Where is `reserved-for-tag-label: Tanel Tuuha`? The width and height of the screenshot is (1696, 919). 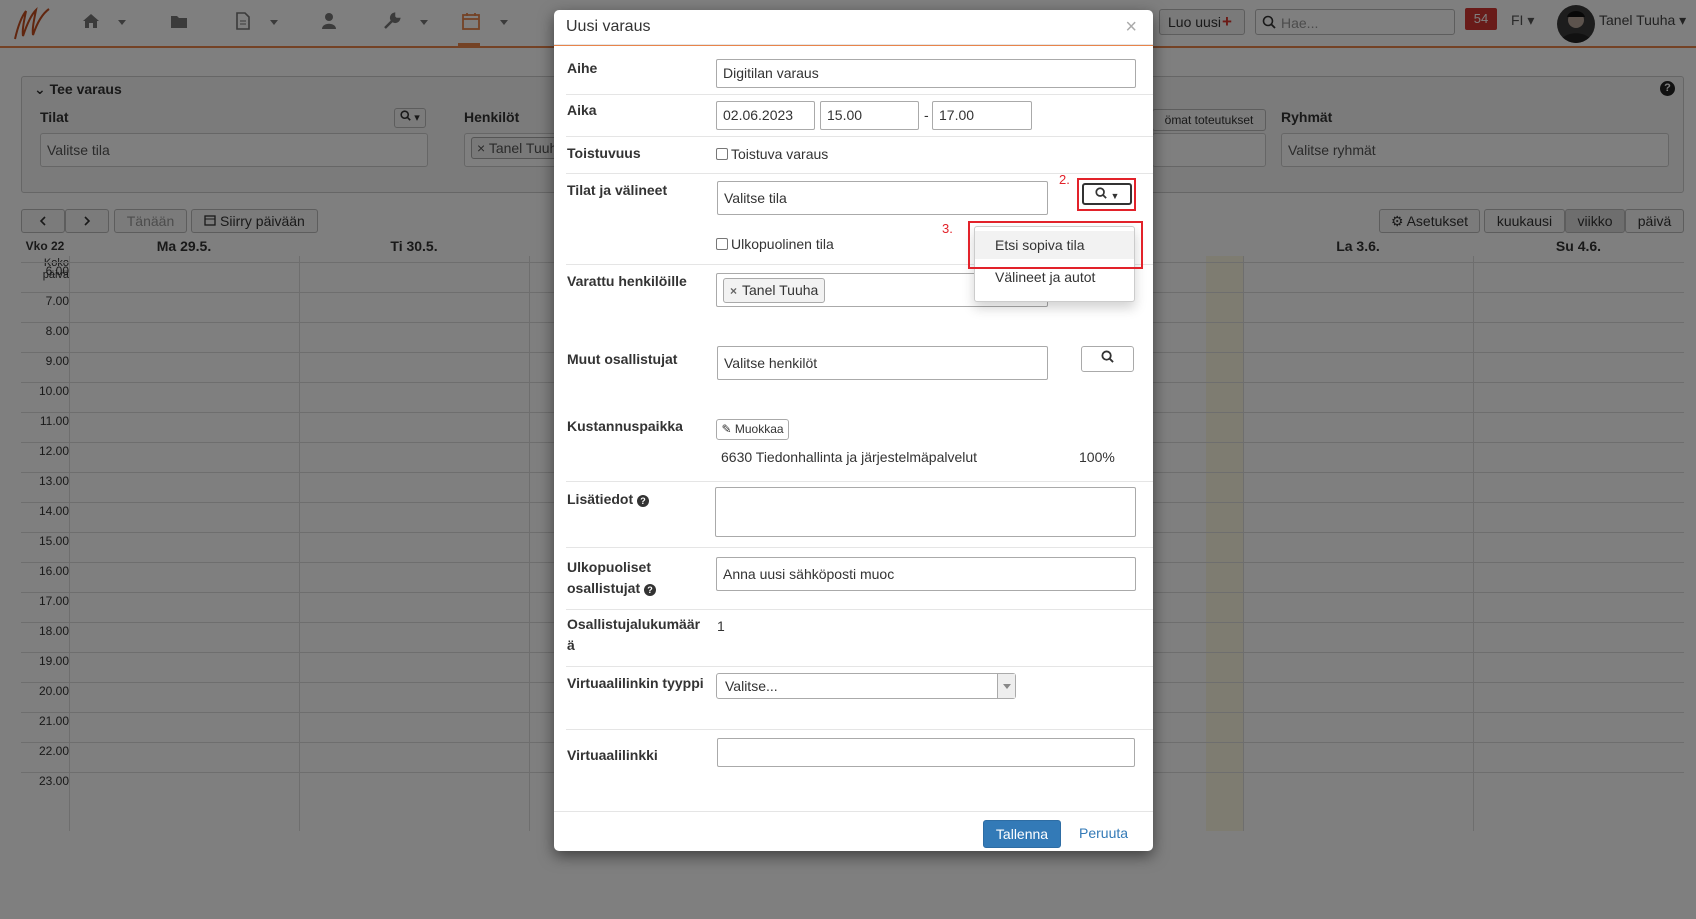
reserved-for-tag-label: Tanel Tuuha is located at coordinates (780, 290).